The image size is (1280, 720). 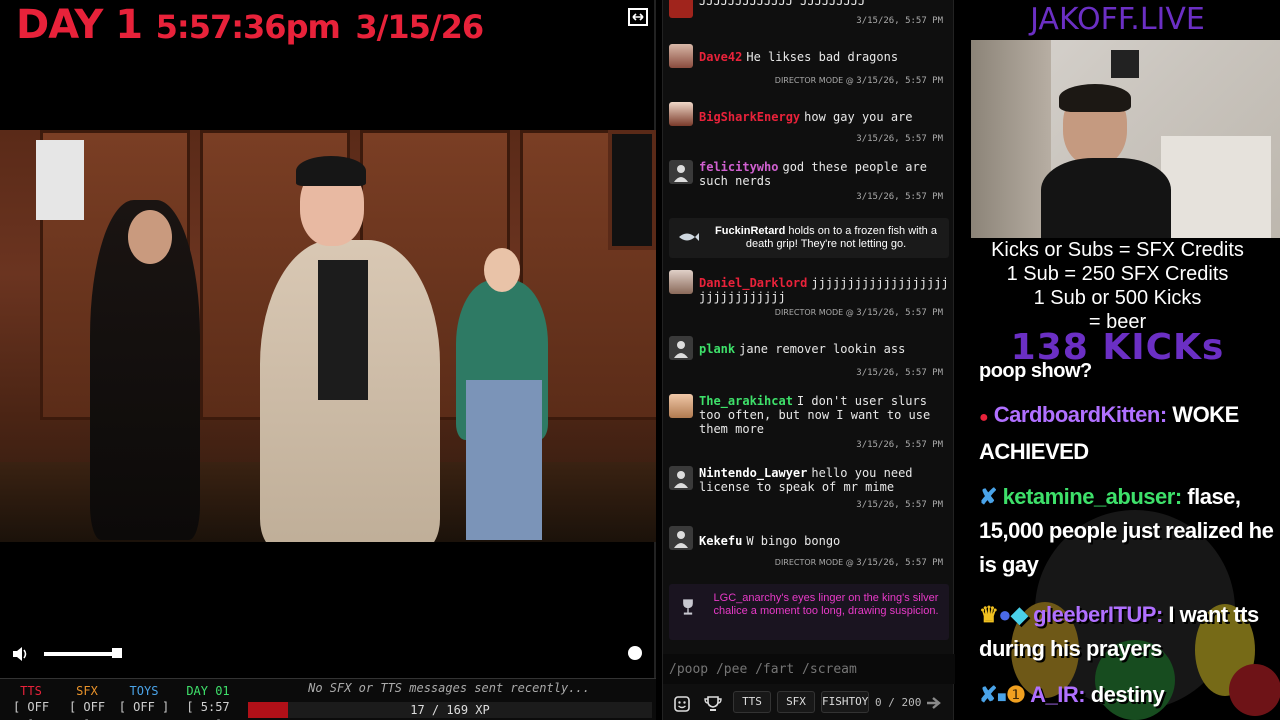 What do you see at coordinates (1117, 298) in the screenshot?
I see `credits-line: 1 Sub or 500 Kicks` at bounding box center [1117, 298].